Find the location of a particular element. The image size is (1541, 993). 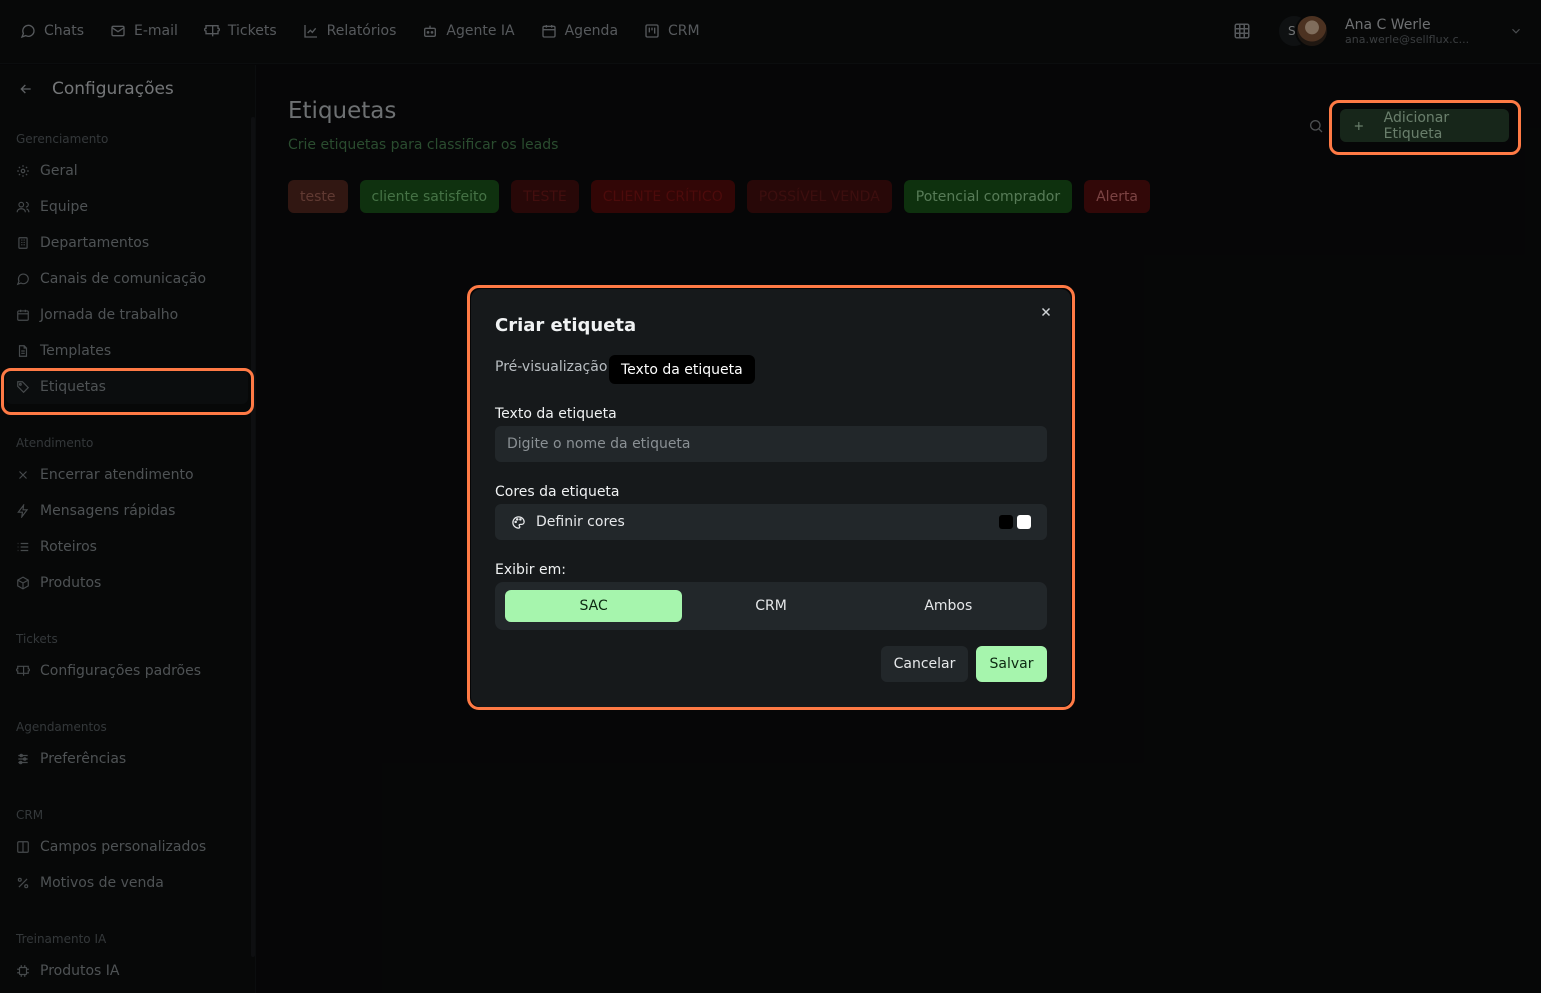

background-color-swatch is located at coordinates (1024, 522).